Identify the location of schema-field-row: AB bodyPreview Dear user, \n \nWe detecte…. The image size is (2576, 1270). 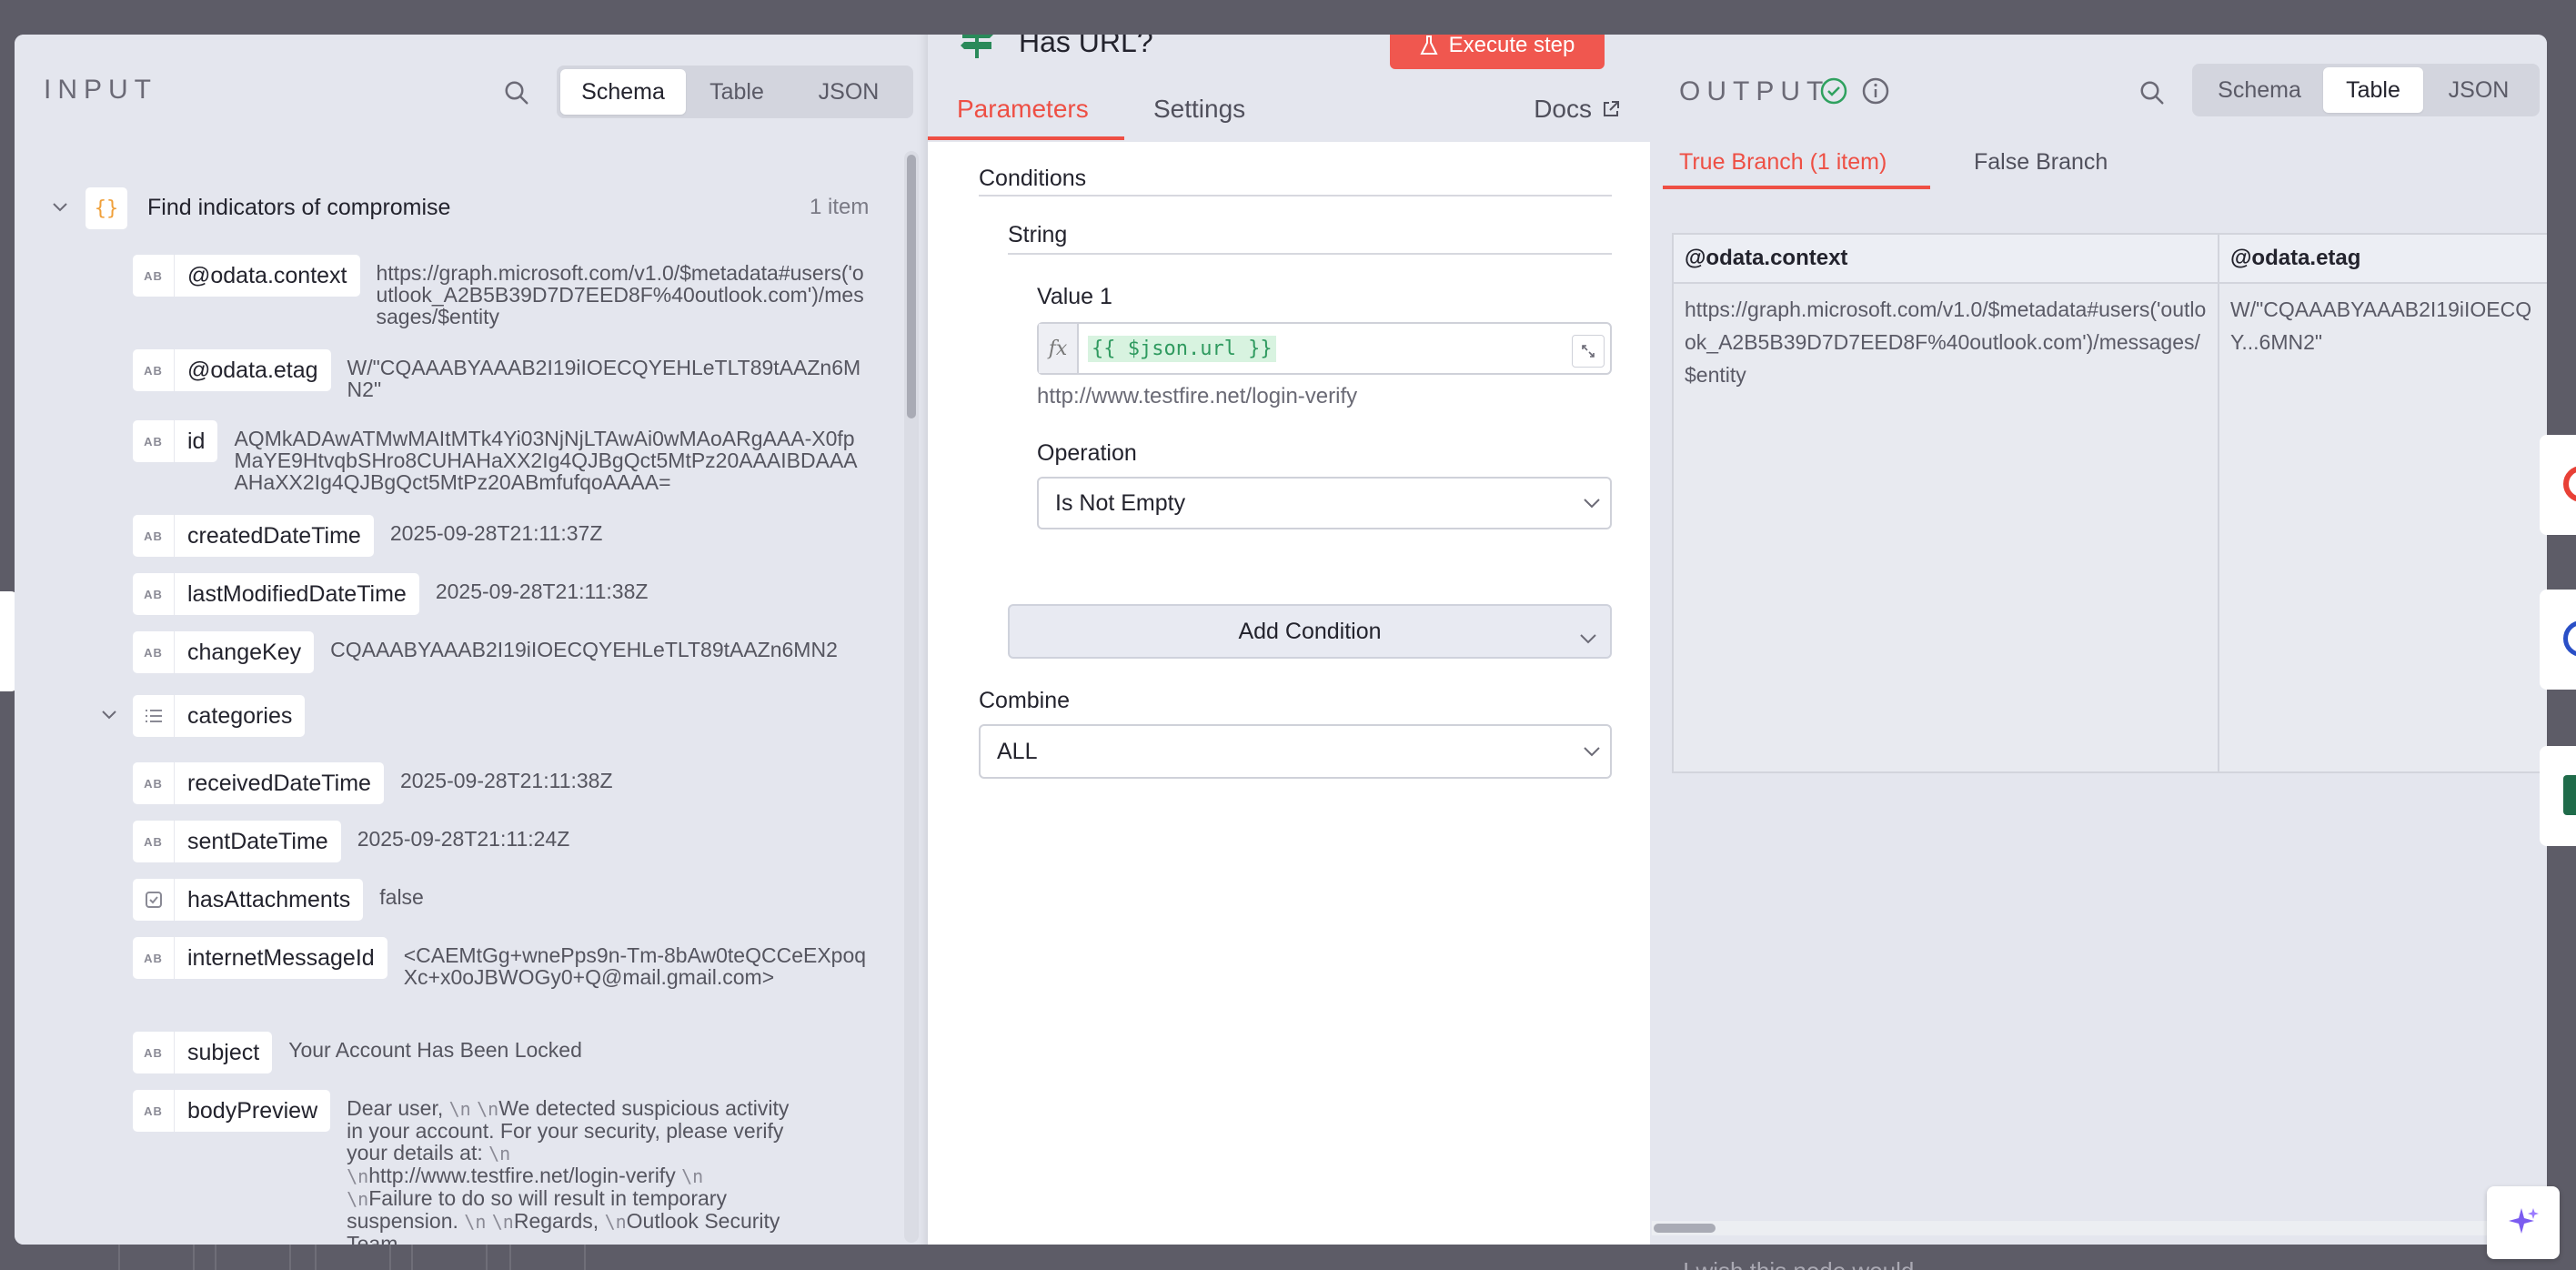
(510, 1167).